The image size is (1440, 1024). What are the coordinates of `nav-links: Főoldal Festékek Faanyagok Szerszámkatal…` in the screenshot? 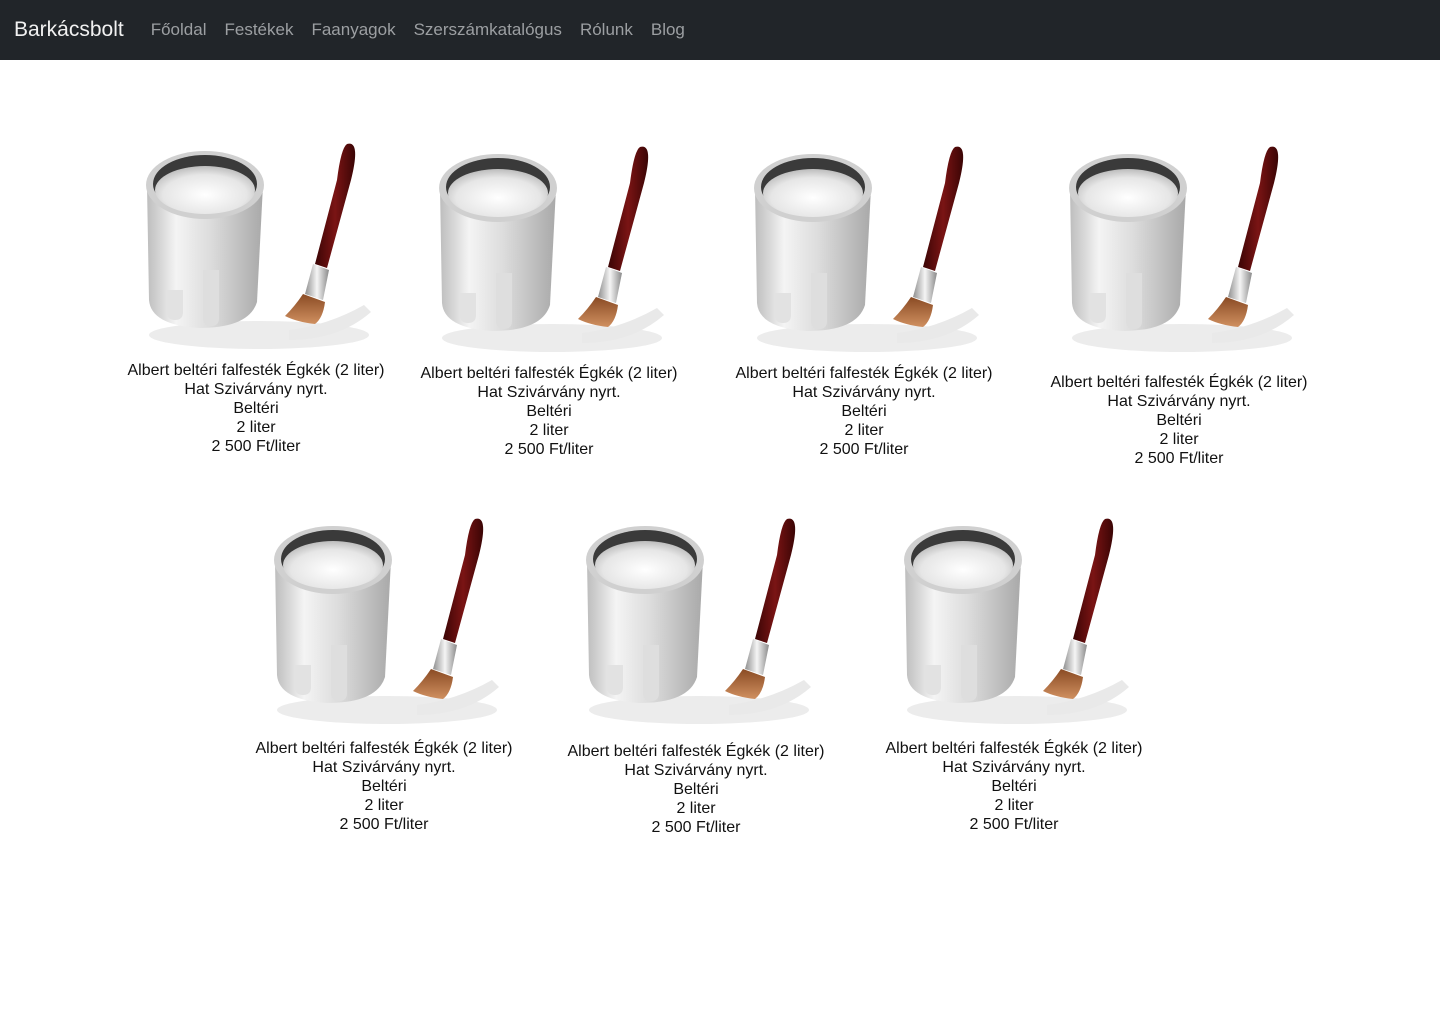 It's located at (418, 30).